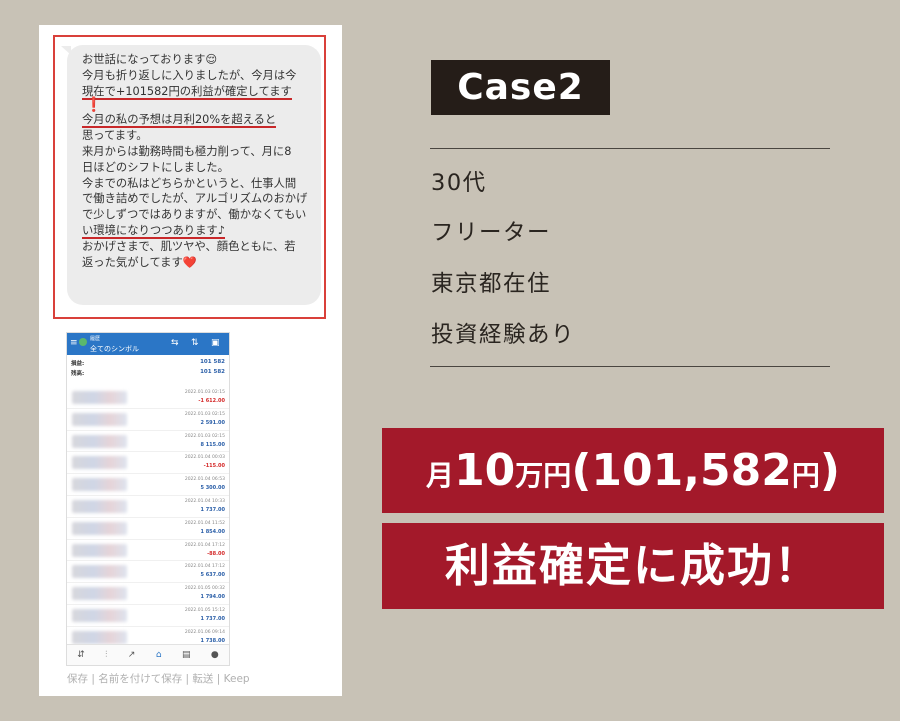 This screenshot has width=900, height=721. I want to click on history-row: 2022.01.04 17:12 -88.00, so click(148, 551).